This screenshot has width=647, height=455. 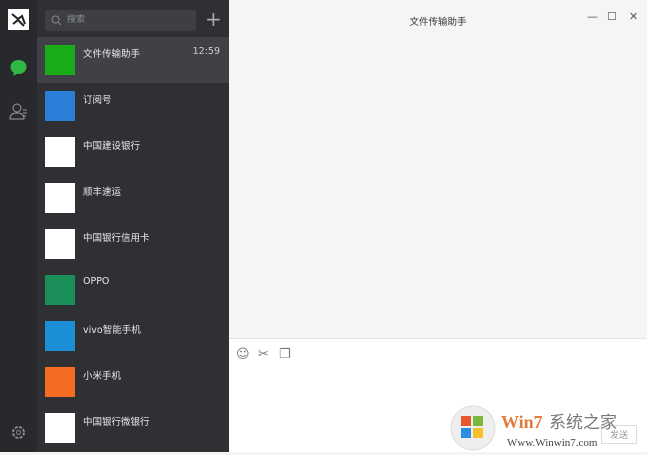 I want to click on add-button: +, so click(x=213, y=19).